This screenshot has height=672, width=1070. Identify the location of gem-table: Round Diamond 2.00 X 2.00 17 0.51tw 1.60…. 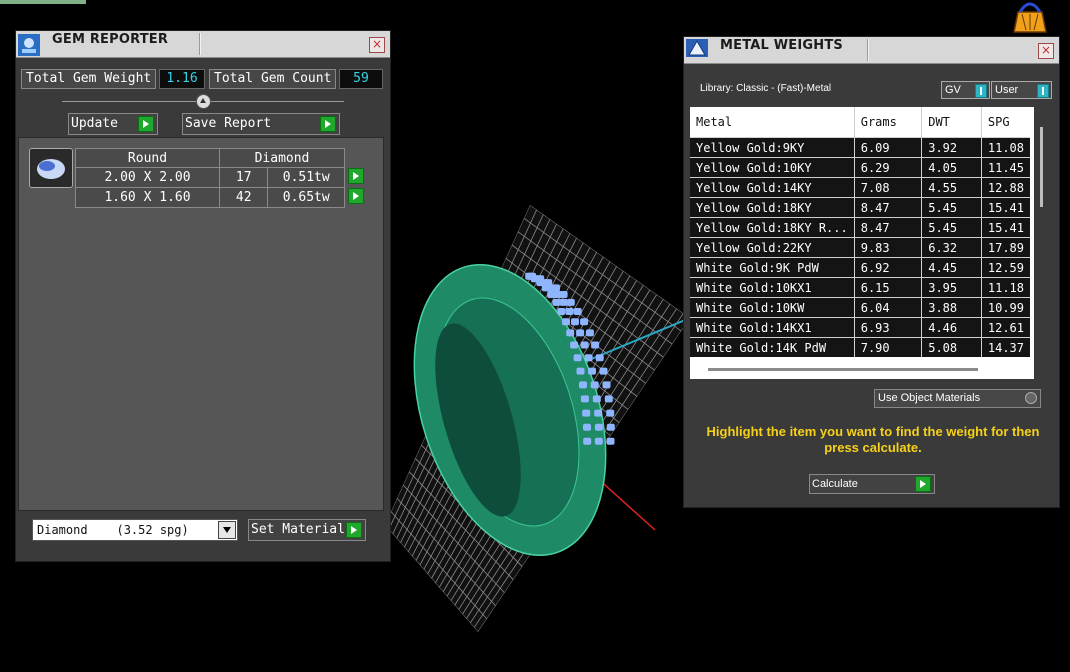
(221, 178).